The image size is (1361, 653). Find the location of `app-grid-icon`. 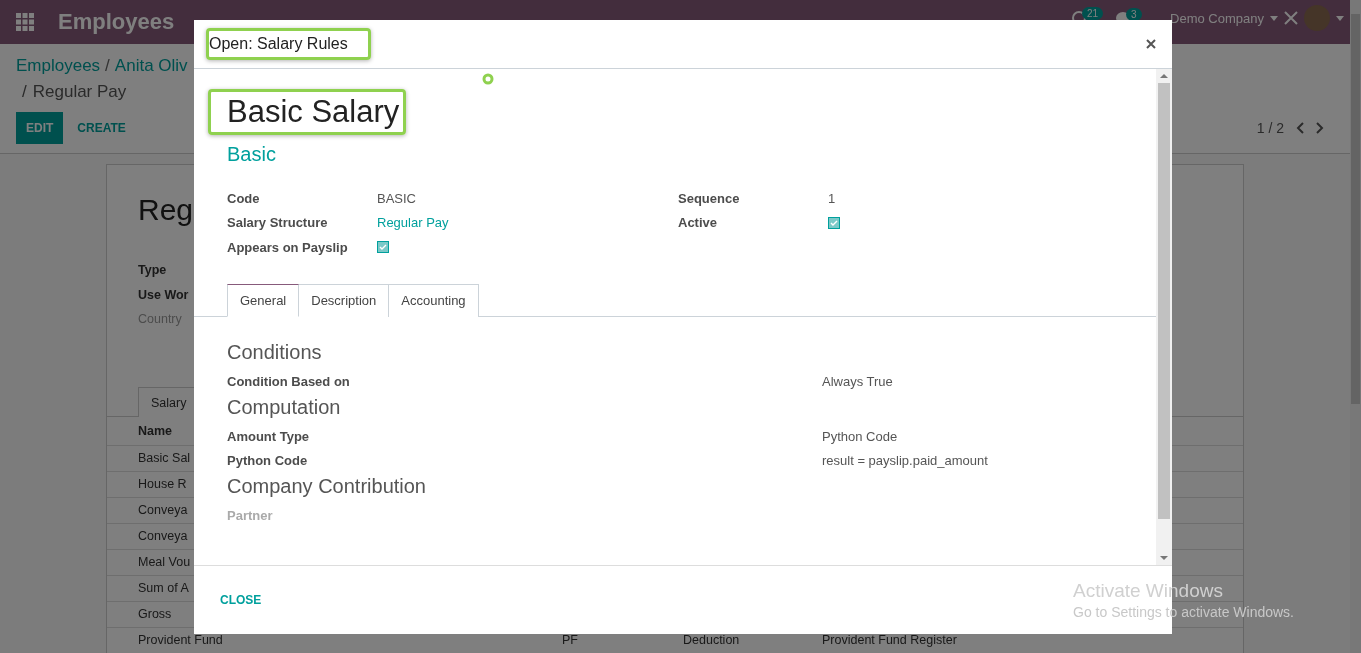

app-grid-icon is located at coordinates (25, 22).